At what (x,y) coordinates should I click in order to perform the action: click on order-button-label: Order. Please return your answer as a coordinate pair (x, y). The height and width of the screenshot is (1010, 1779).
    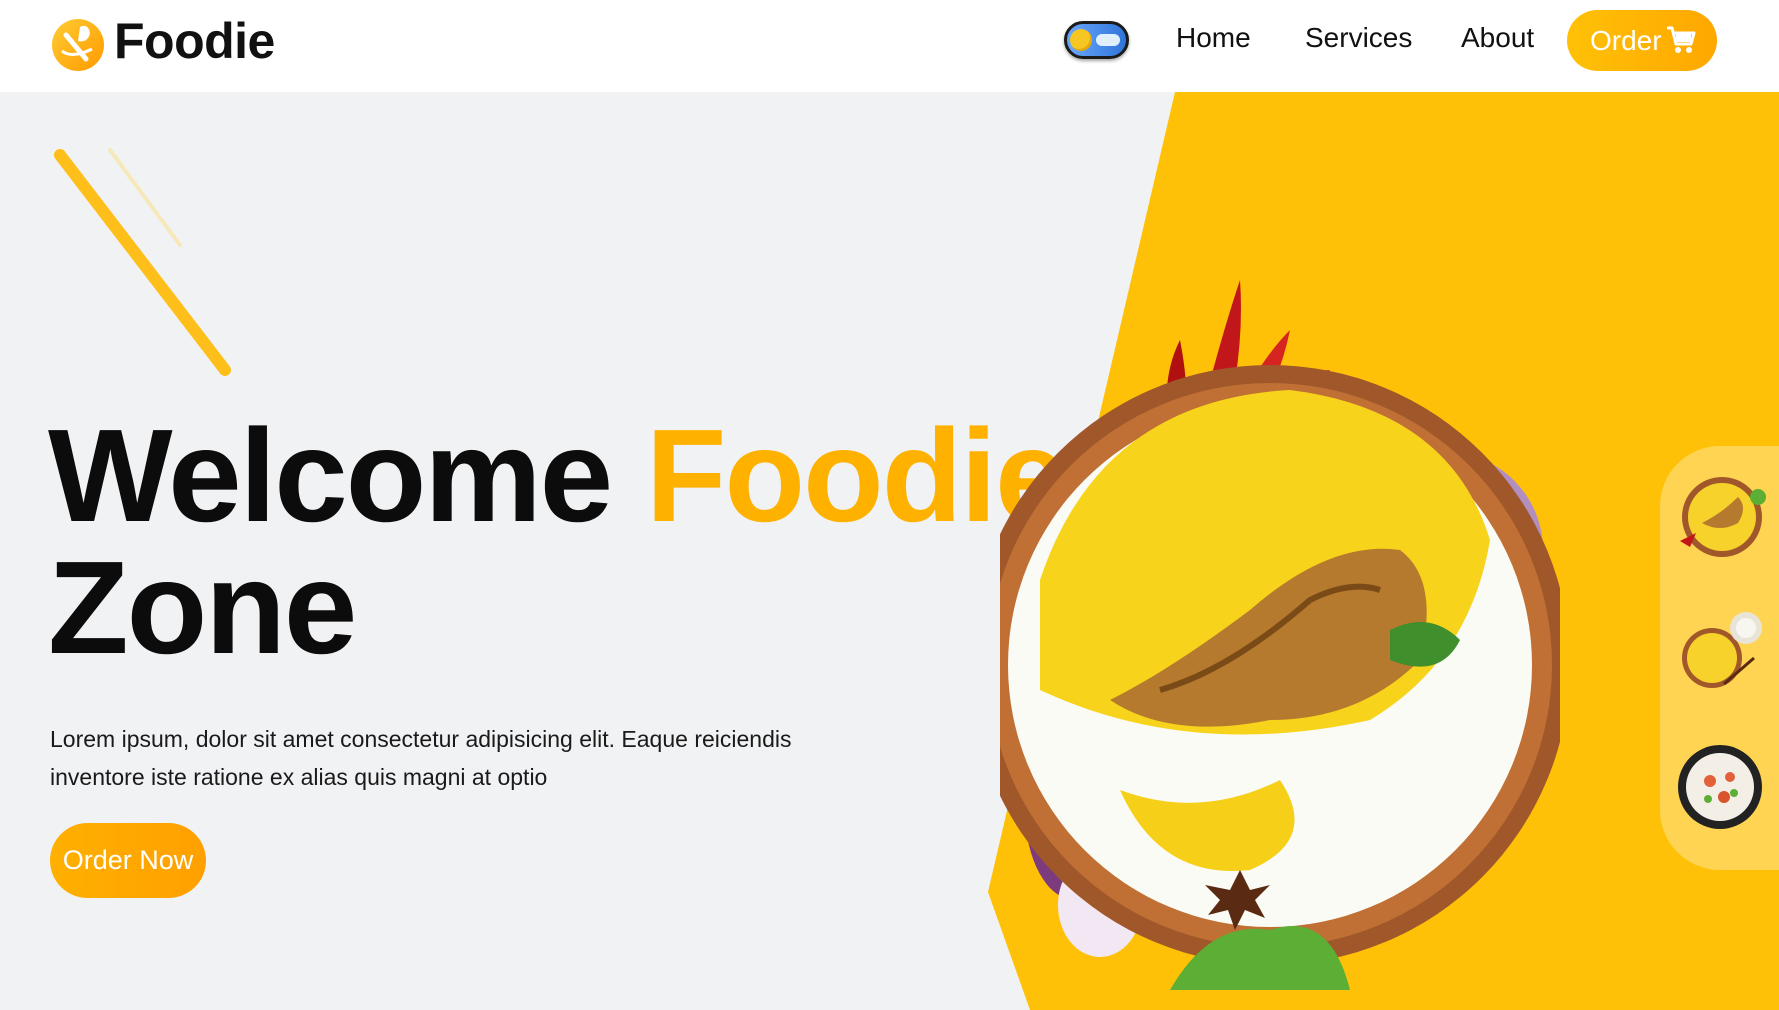
    Looking at the image, I should click on (1626, 40).